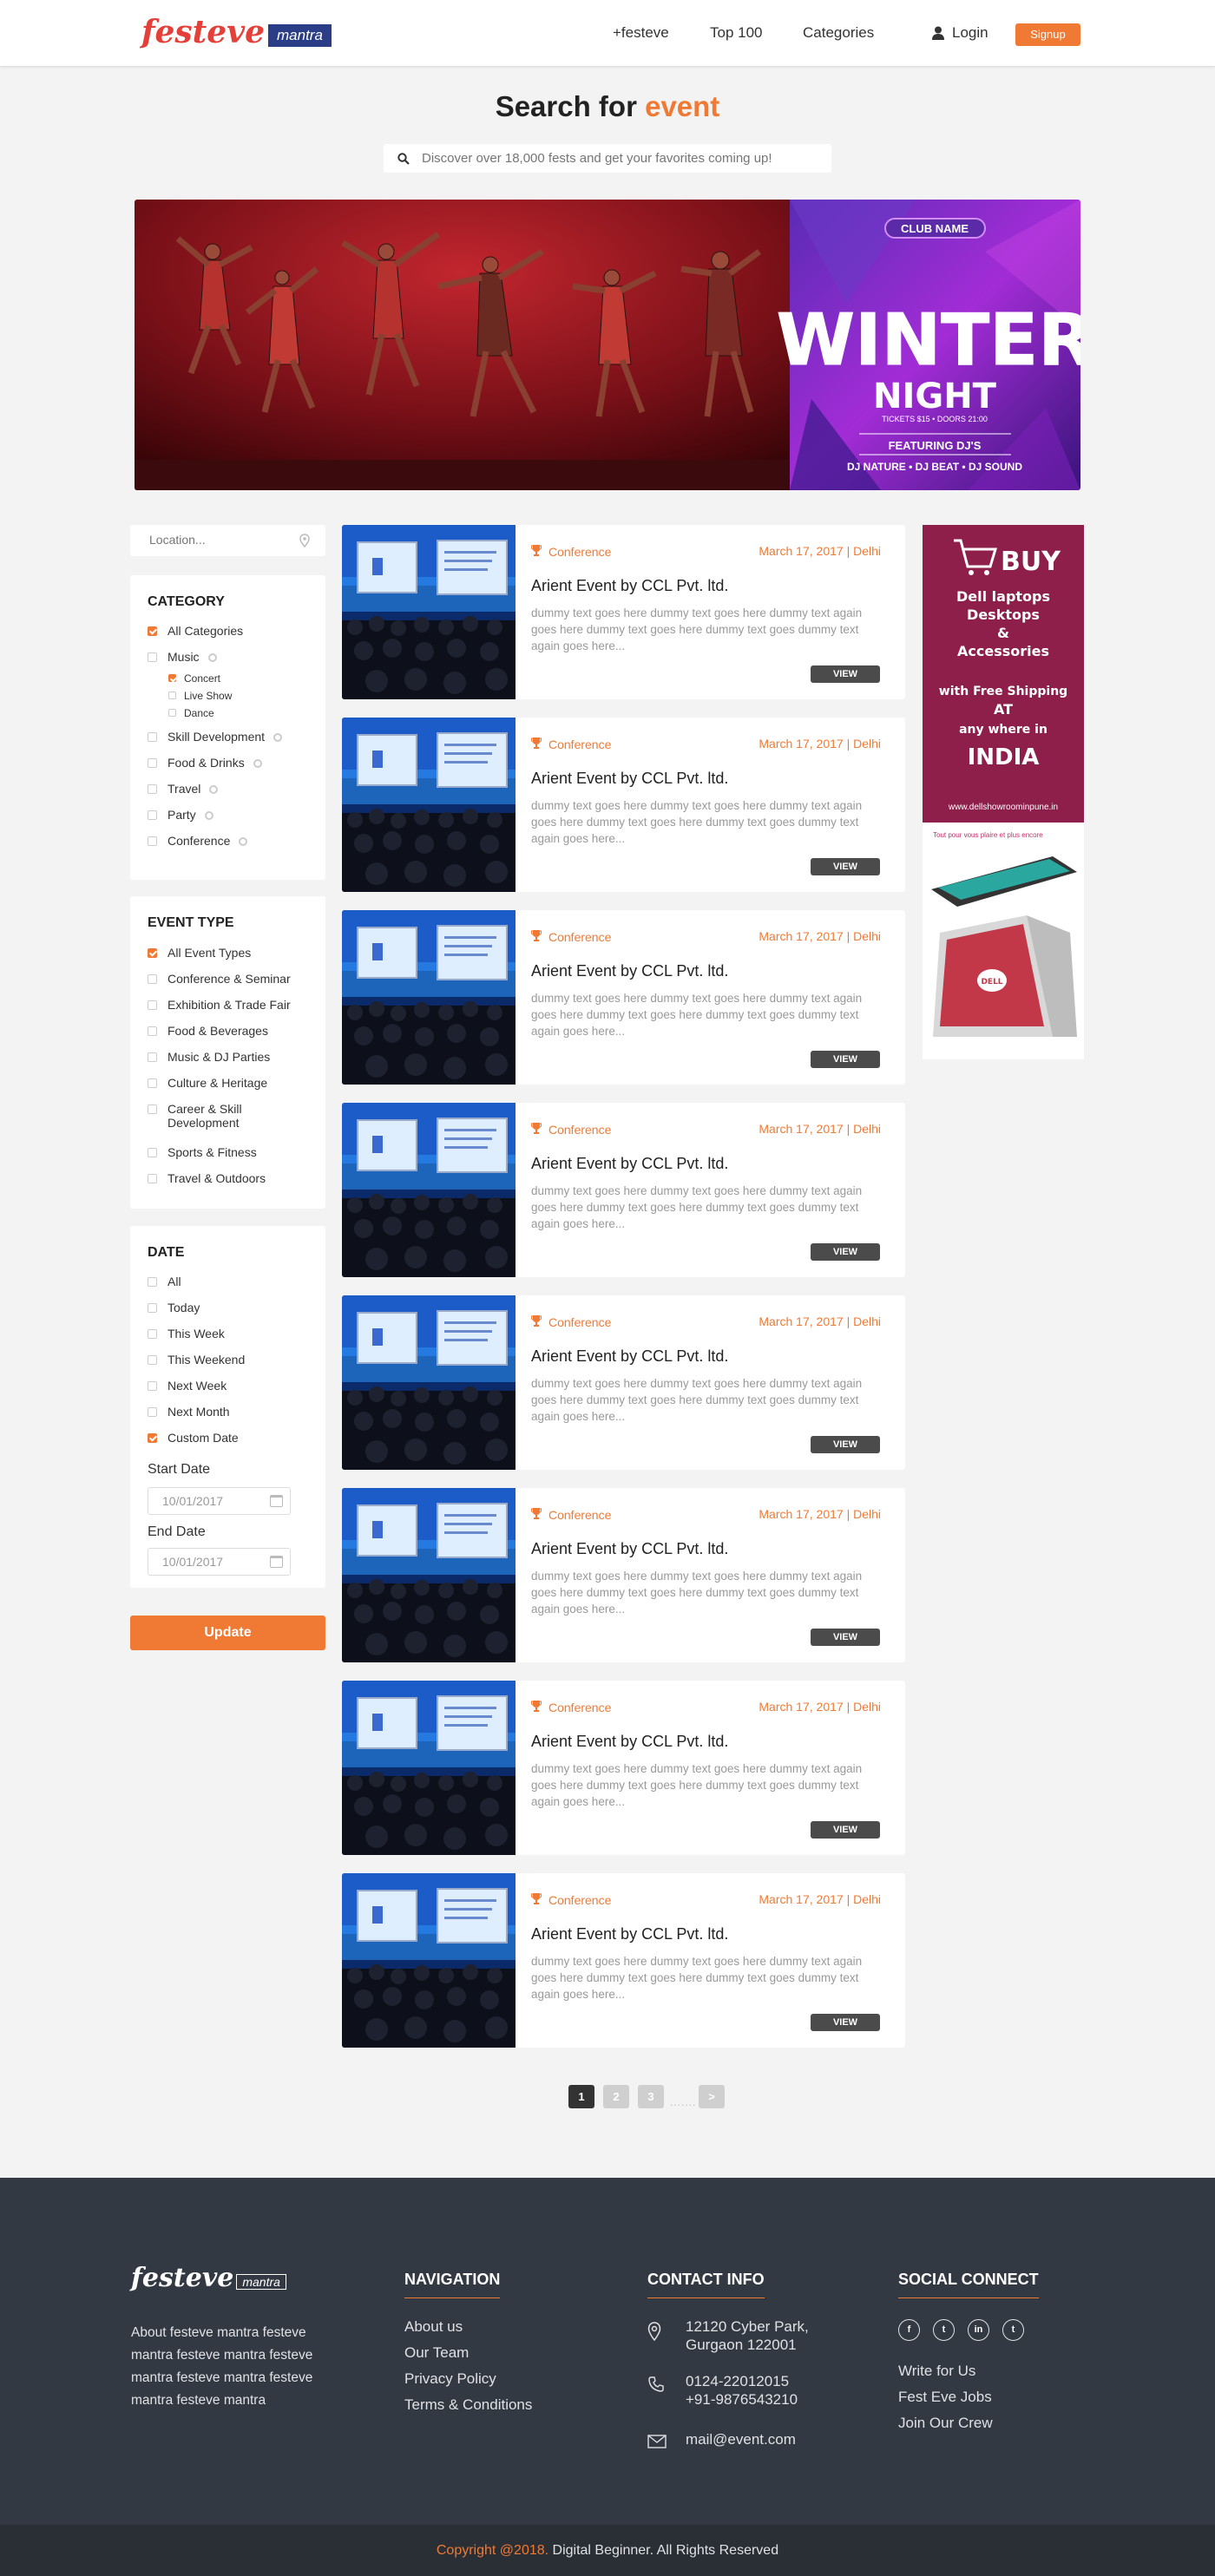  Describe the element at coordinates (616, 2096) in the screenshot. I see `page-2: 2` at that location.